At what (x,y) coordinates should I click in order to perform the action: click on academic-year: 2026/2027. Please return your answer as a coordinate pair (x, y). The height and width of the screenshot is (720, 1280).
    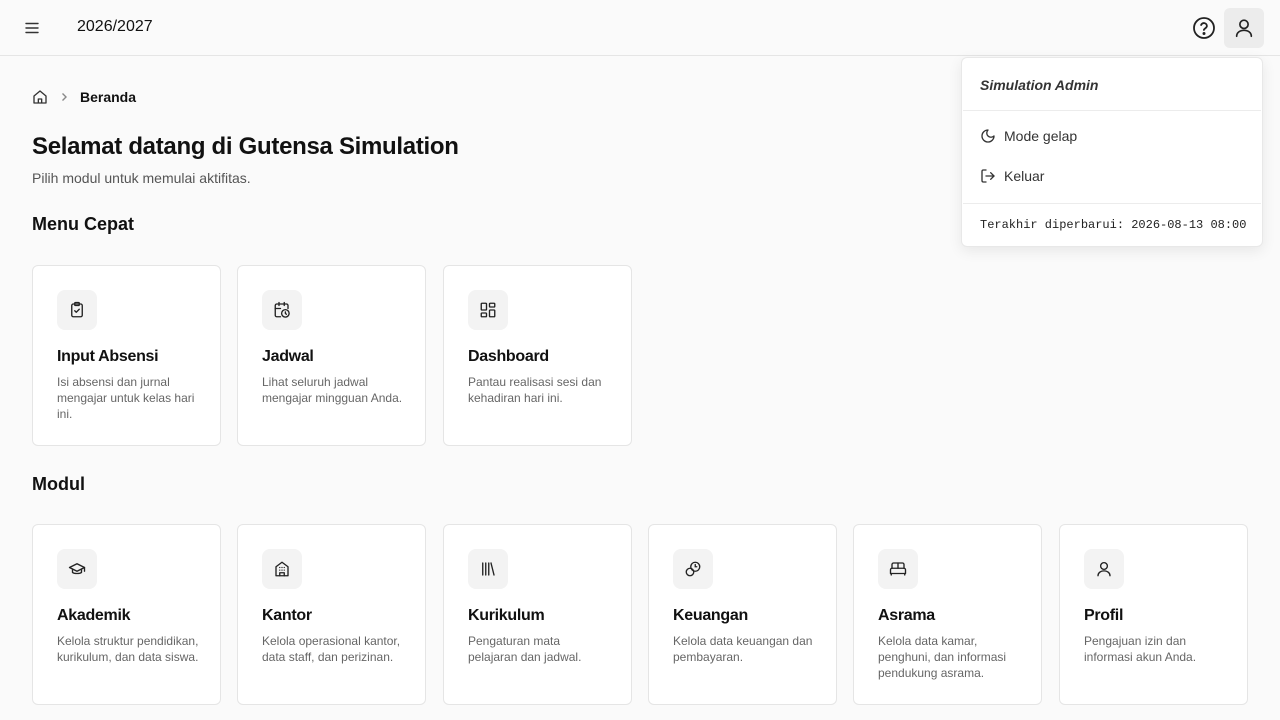
    Looking at the image, I should click on (115, 27).